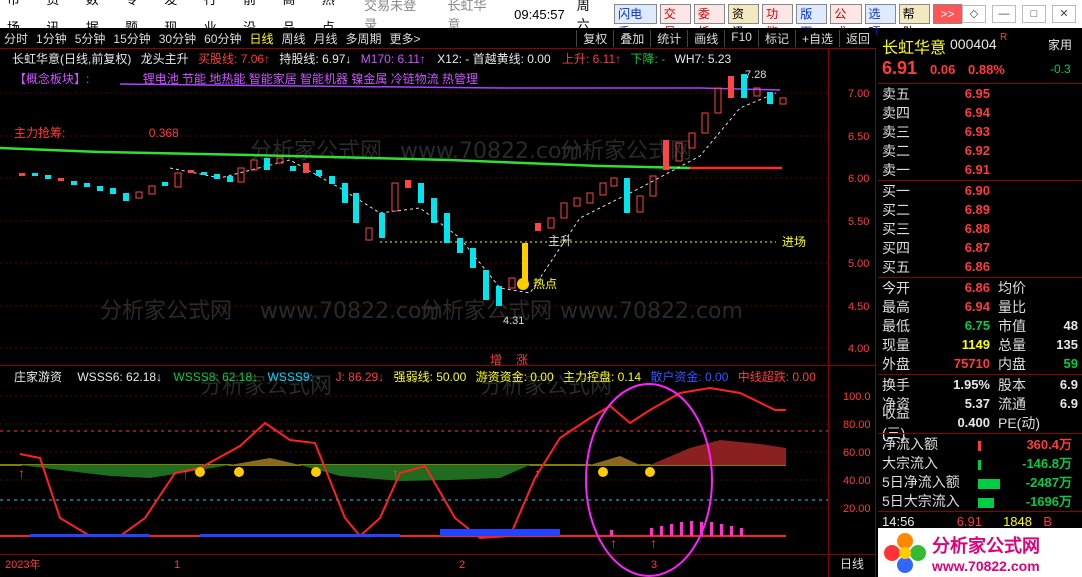  Describe the element at coordinates (676, 528) in the screenshot. I see `pink-bars` at that location.